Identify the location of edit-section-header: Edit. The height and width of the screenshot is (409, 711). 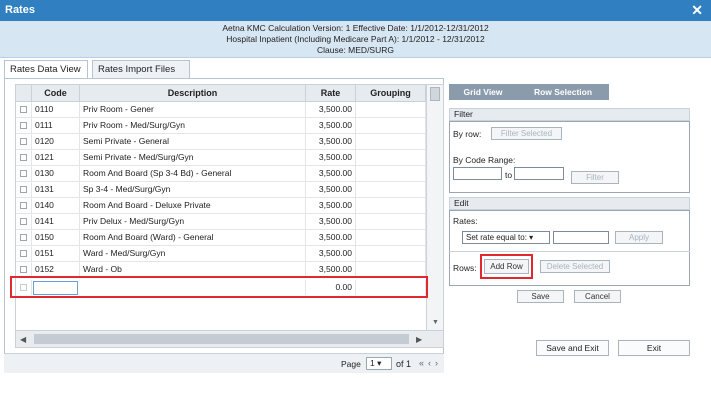
(569, 203).